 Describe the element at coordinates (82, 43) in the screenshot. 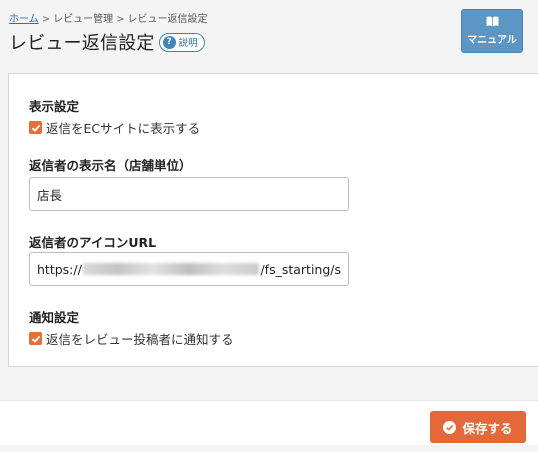

I see `page-title: レビュー返信設定` at that location.